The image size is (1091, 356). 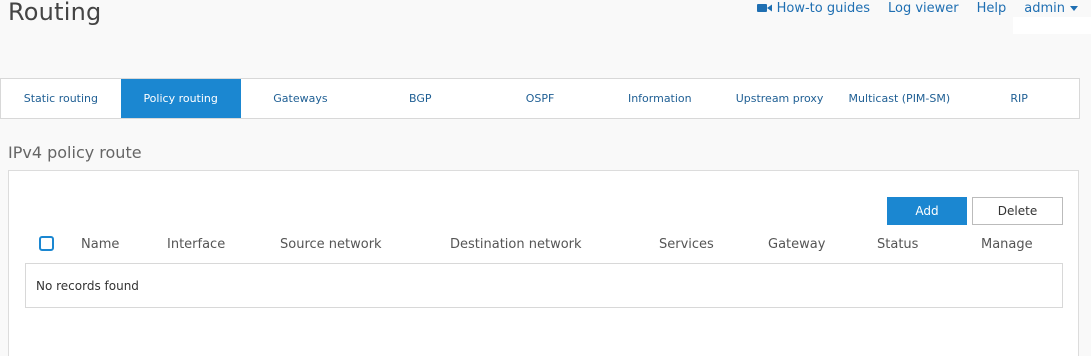 What do you see at coordinates (686, 244) in the screenshot?
I see `column-header-services: Services` at bounding box center [686, 244].